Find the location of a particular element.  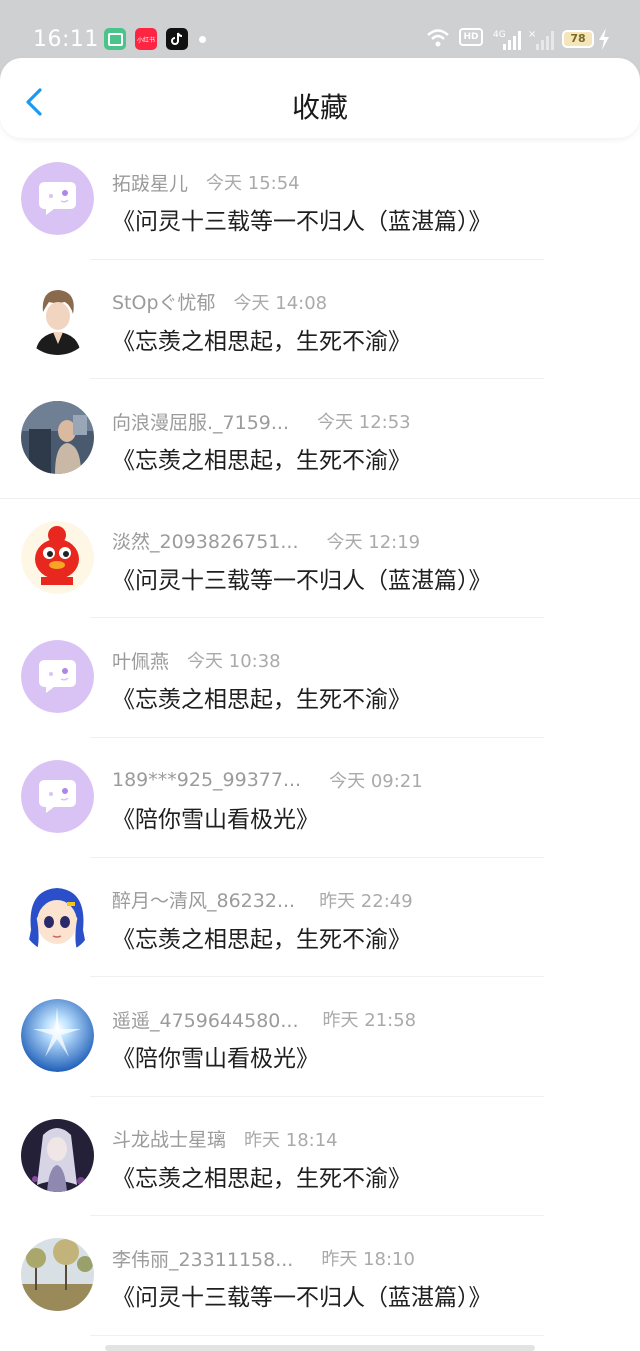

timestamp: 今天 14:08 is located at coordinates (280, 303).